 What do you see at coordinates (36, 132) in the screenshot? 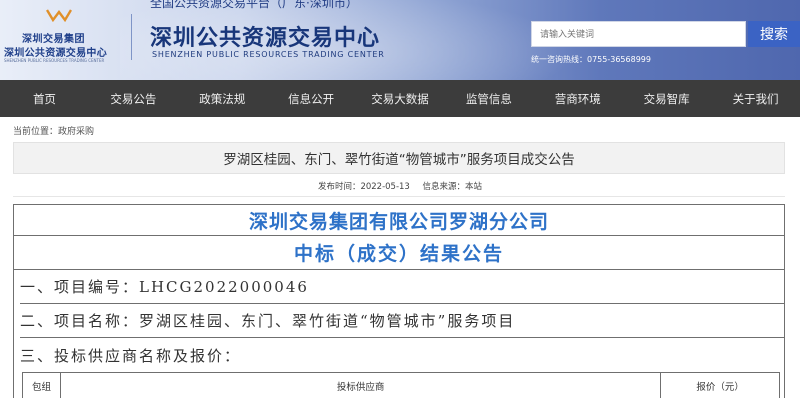
I see `breadcrumb-label: 当前位置：` at bounding box center [36, 132].